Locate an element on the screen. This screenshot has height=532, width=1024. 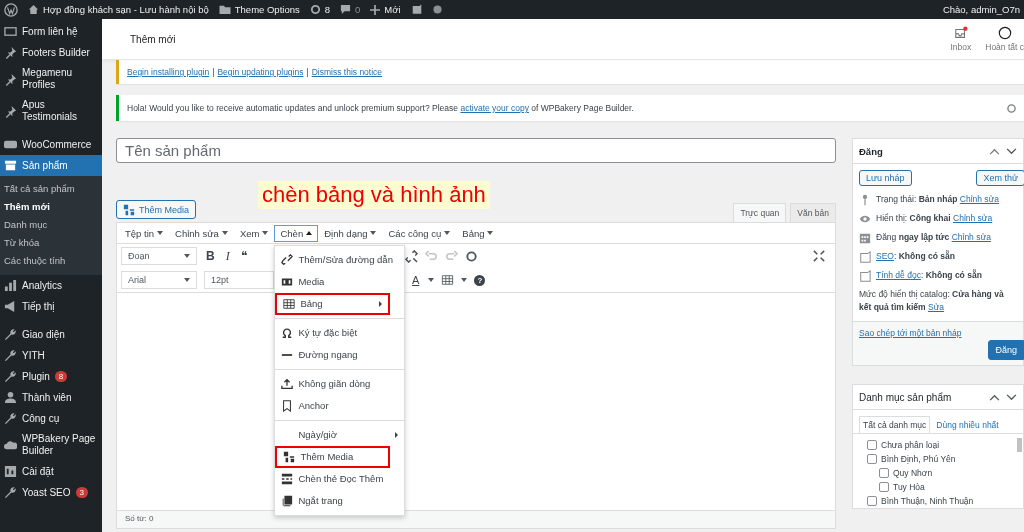
word-count: Số từ: 0 is located at coordinates (476, 519).